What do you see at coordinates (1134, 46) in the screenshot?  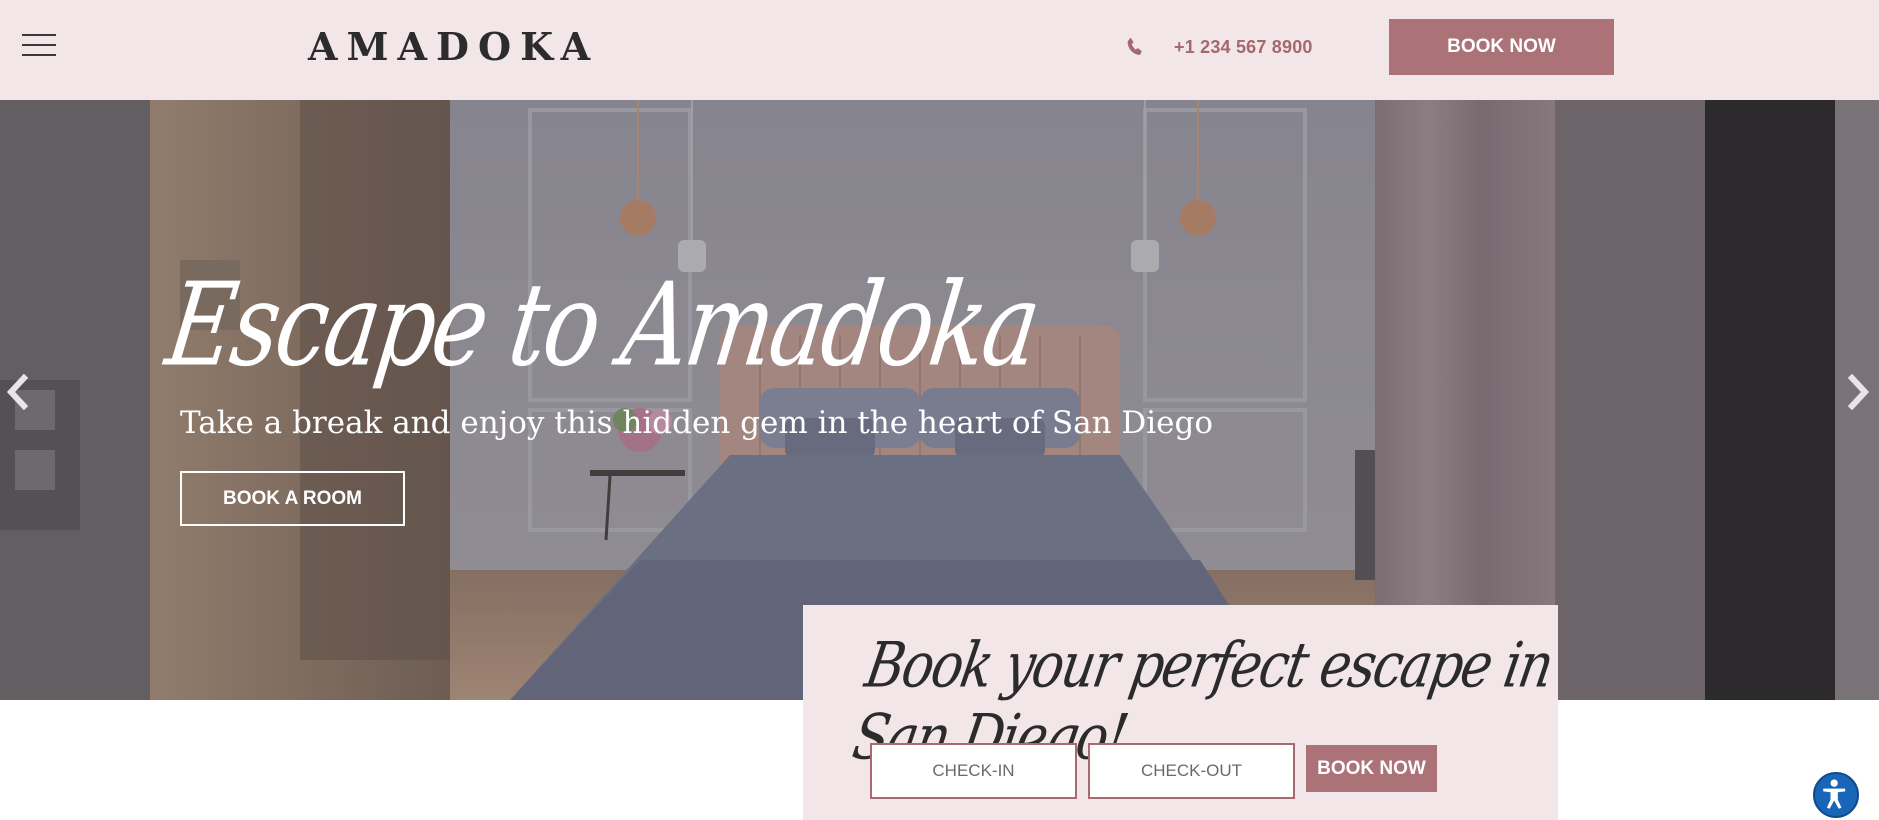 I see `phone-icon` at bounding box center [1134, 46].